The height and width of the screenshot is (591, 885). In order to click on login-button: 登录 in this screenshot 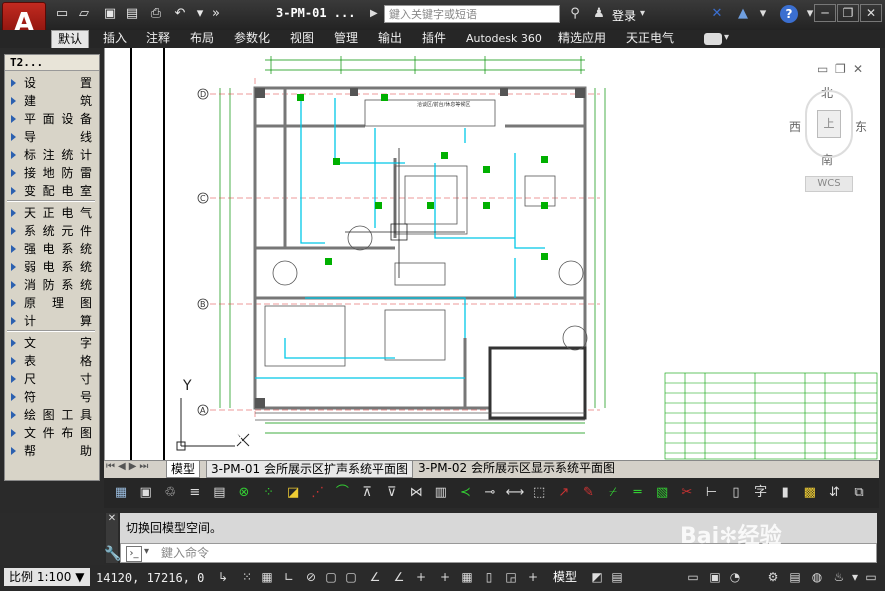, I will do `click(624, 15)`.